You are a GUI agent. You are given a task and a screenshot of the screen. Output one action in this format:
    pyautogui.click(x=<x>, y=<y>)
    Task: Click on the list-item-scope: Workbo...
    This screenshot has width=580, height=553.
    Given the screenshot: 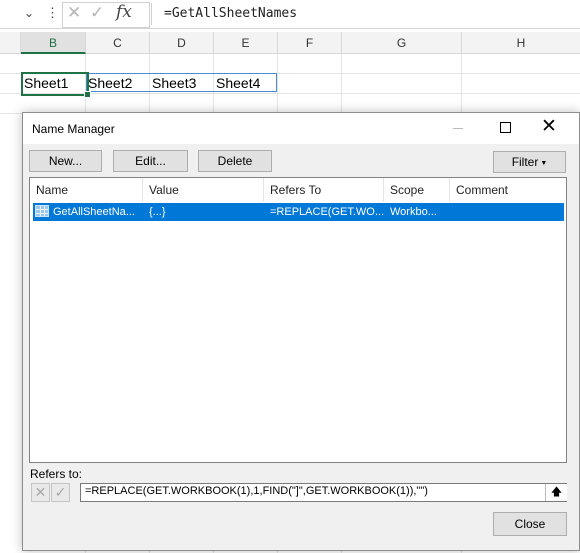 What is the action you would take?
    pyautogui.click(x=413, y=212)
    